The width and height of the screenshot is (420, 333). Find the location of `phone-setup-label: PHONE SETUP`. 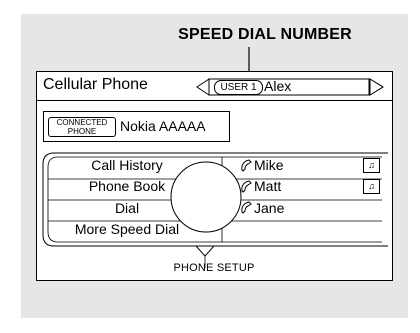

phone-setup-label: PHONE SETUP is located at coordinates (214, 268).